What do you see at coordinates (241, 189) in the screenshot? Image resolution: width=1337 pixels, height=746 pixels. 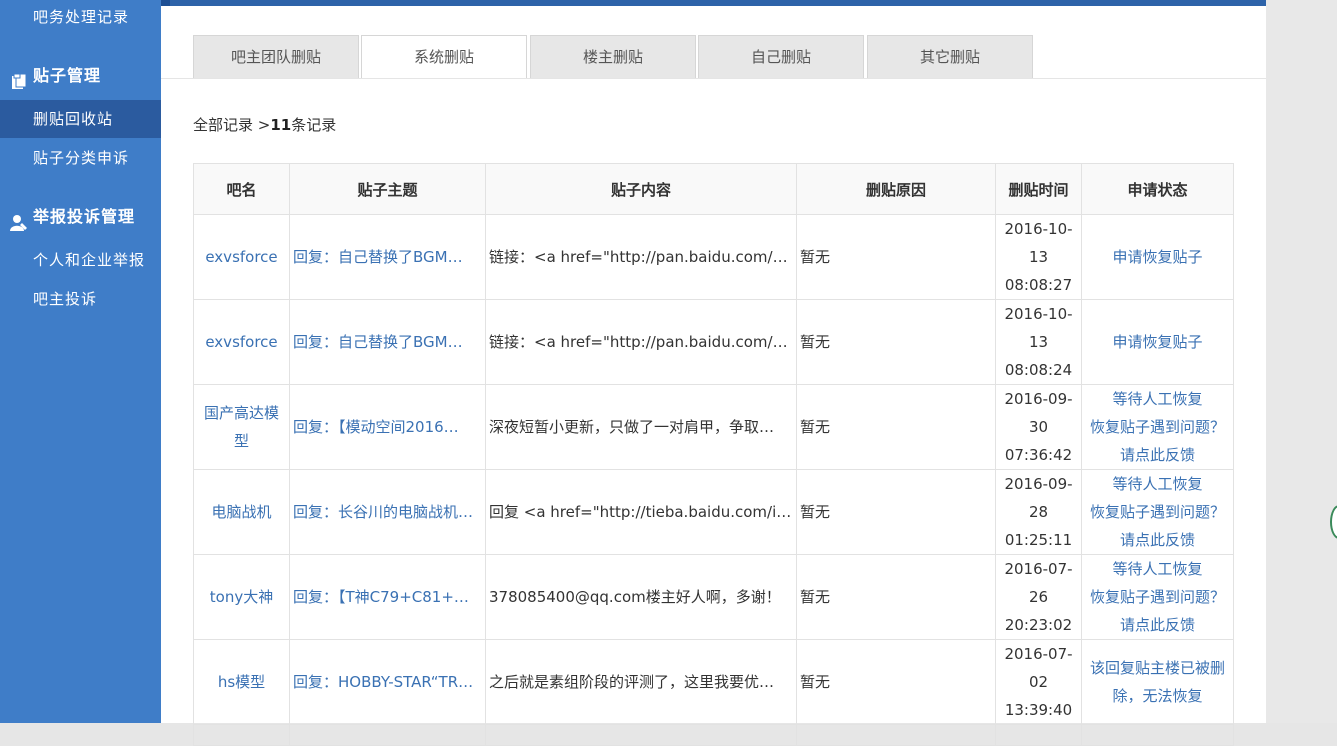 I see `col-header-bar: 吧名` at bounding box center [241, 189].